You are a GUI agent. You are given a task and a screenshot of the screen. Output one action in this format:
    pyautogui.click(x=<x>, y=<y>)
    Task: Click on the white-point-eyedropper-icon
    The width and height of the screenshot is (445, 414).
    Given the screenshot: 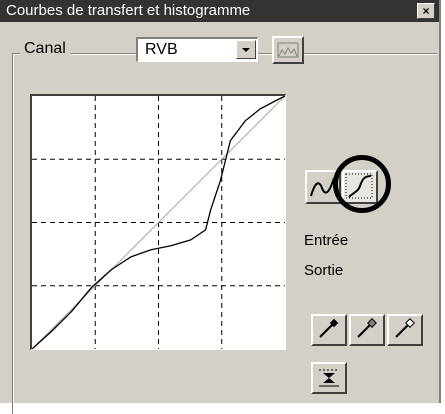 What is the action you would take?
    pyautogui.click(x=405, y=328)
    